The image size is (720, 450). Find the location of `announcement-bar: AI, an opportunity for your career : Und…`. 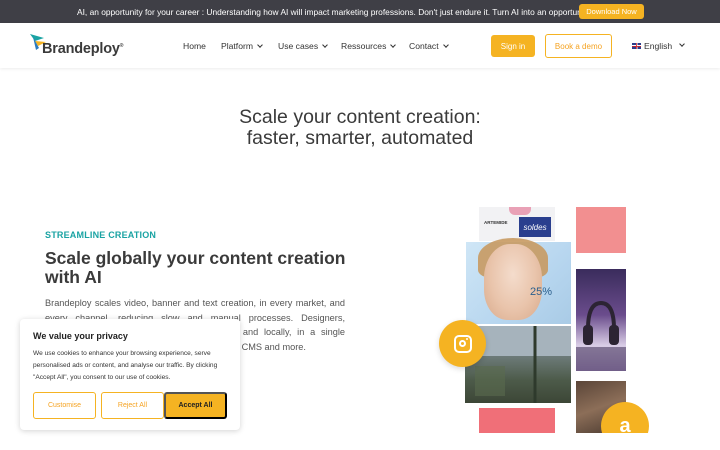

announcement-bar: AI, an opportunity for your career : Und… is located at coordinates (360, 11).